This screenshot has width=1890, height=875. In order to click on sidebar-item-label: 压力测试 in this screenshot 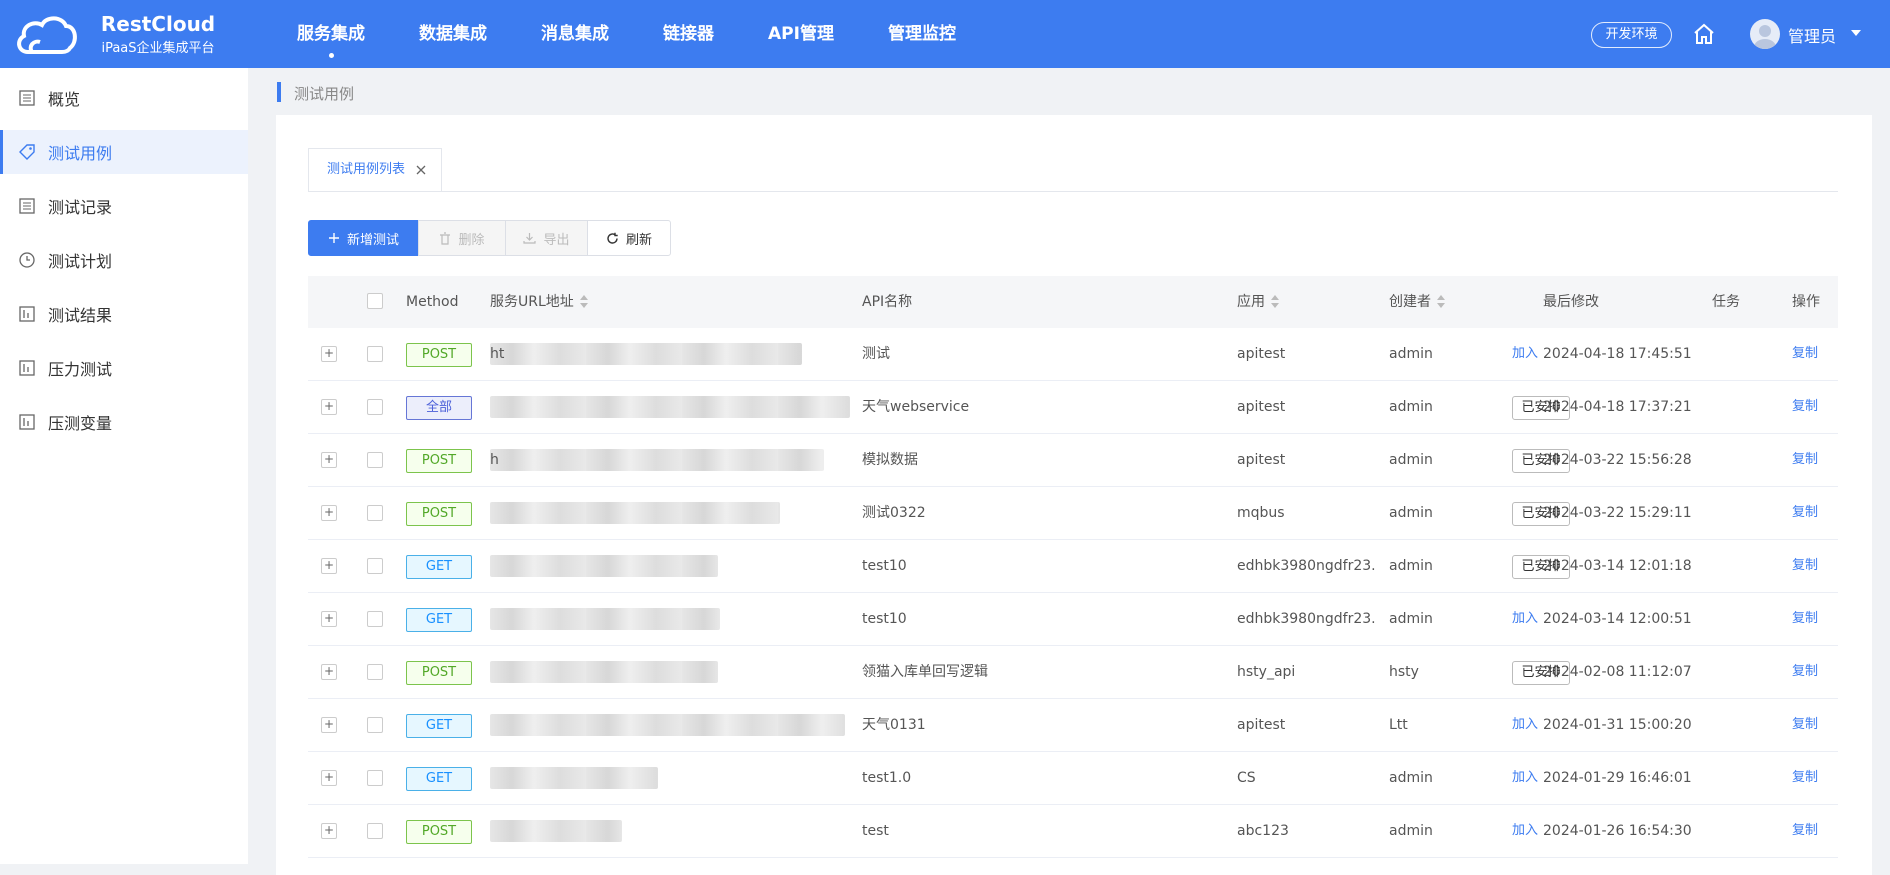, I will do `click(80, 369)`.